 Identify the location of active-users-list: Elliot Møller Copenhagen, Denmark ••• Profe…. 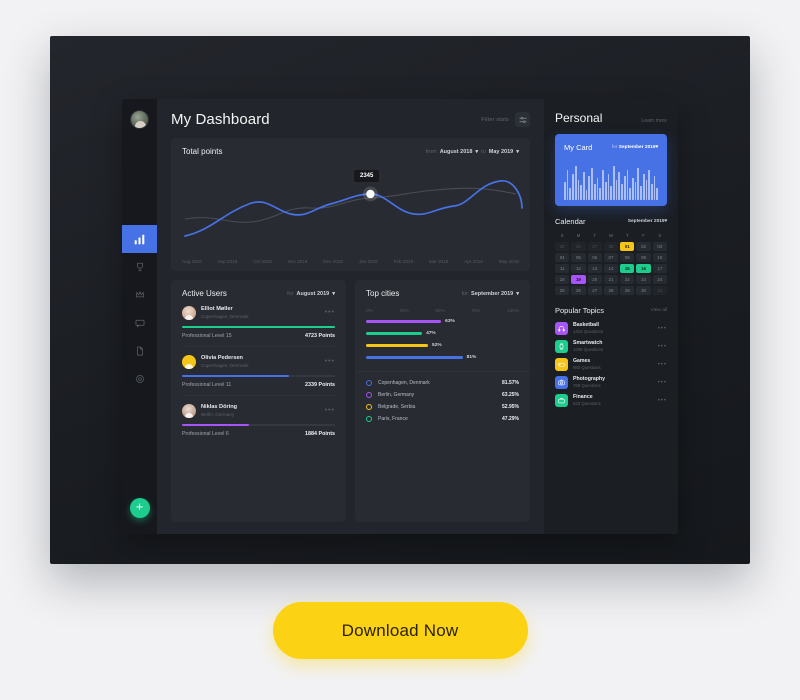
(258, 371).